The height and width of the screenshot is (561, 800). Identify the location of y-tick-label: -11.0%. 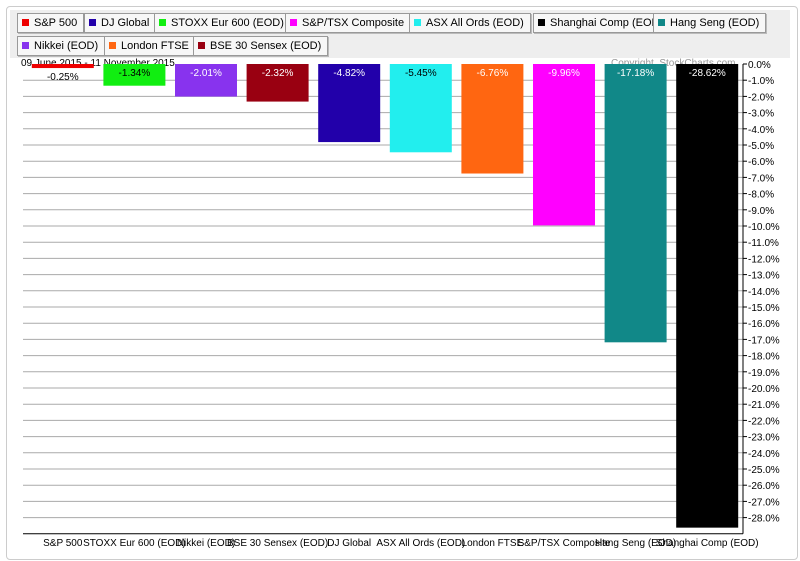
(763, 243).